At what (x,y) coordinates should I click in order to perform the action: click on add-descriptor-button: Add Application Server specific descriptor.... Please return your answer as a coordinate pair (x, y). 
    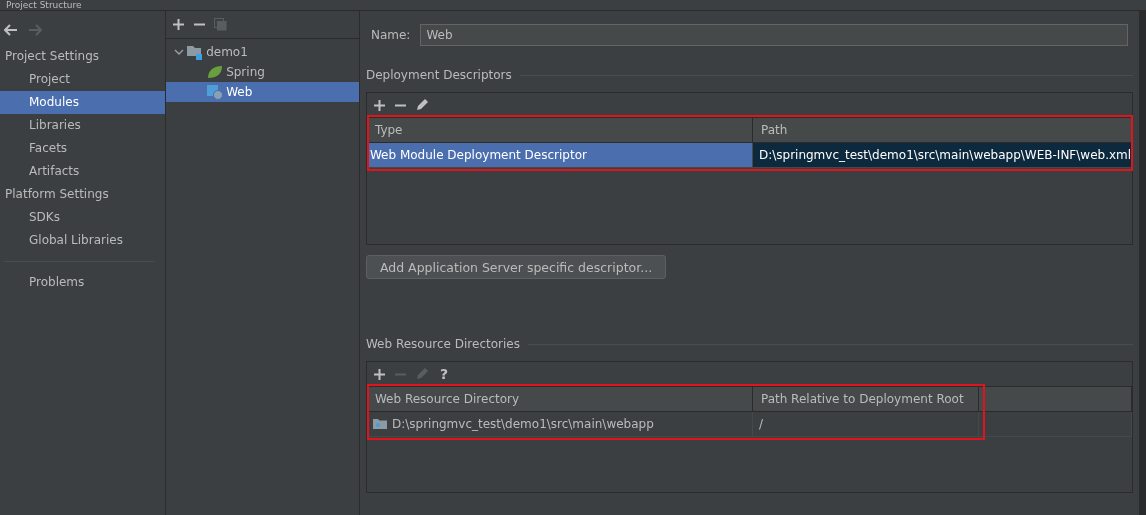
    Looking at the image, I should click on (516, 267).